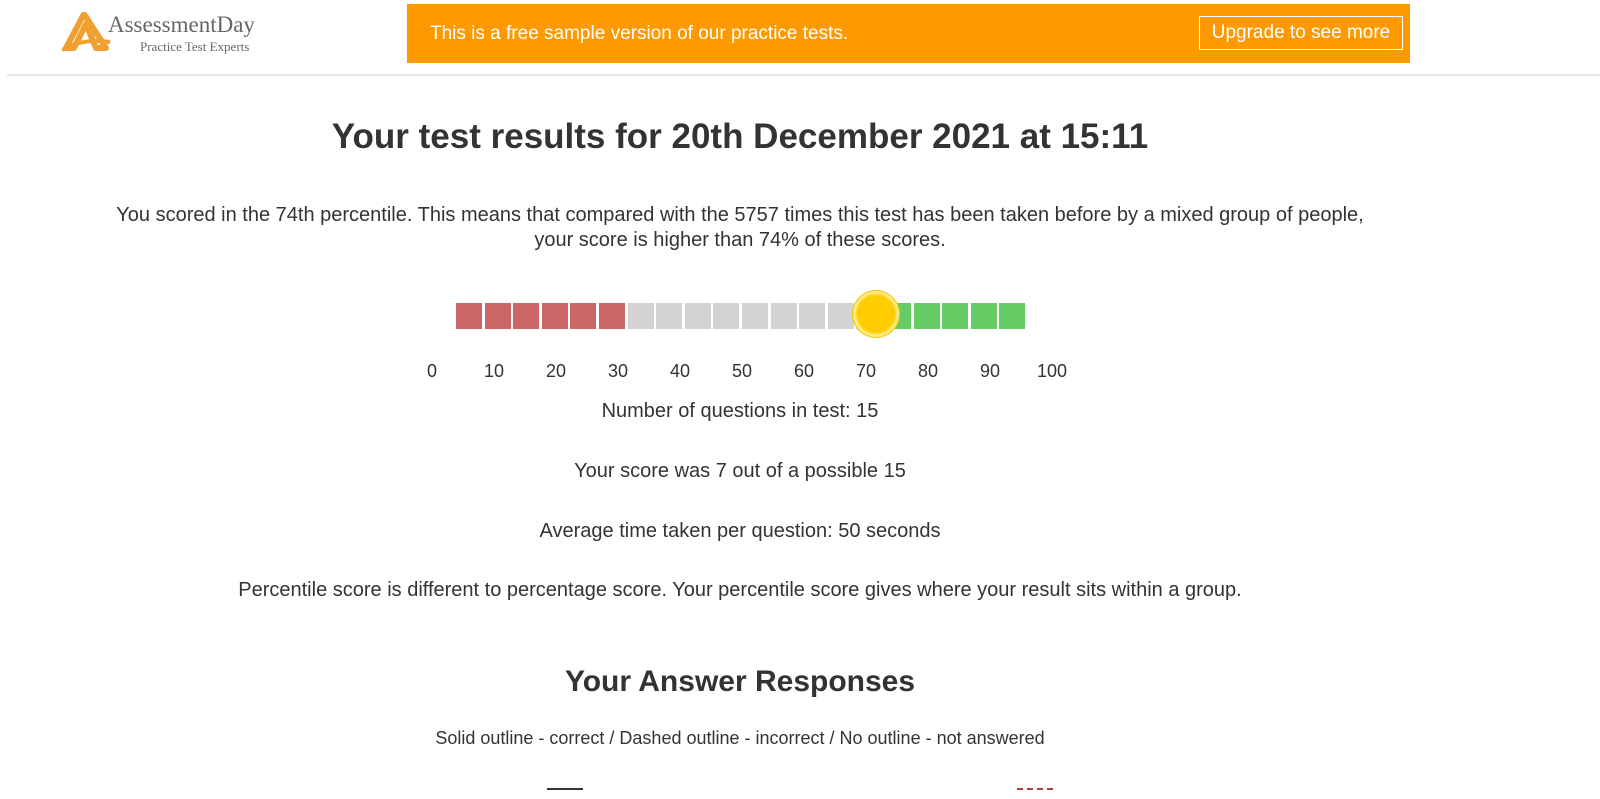 Image resolution: width=1600 pixels, height=799 pixels. Describe the element at coordinates (195, 46) in the screenshot. I see `logo-tagline: Practice Test Experts` at that location.